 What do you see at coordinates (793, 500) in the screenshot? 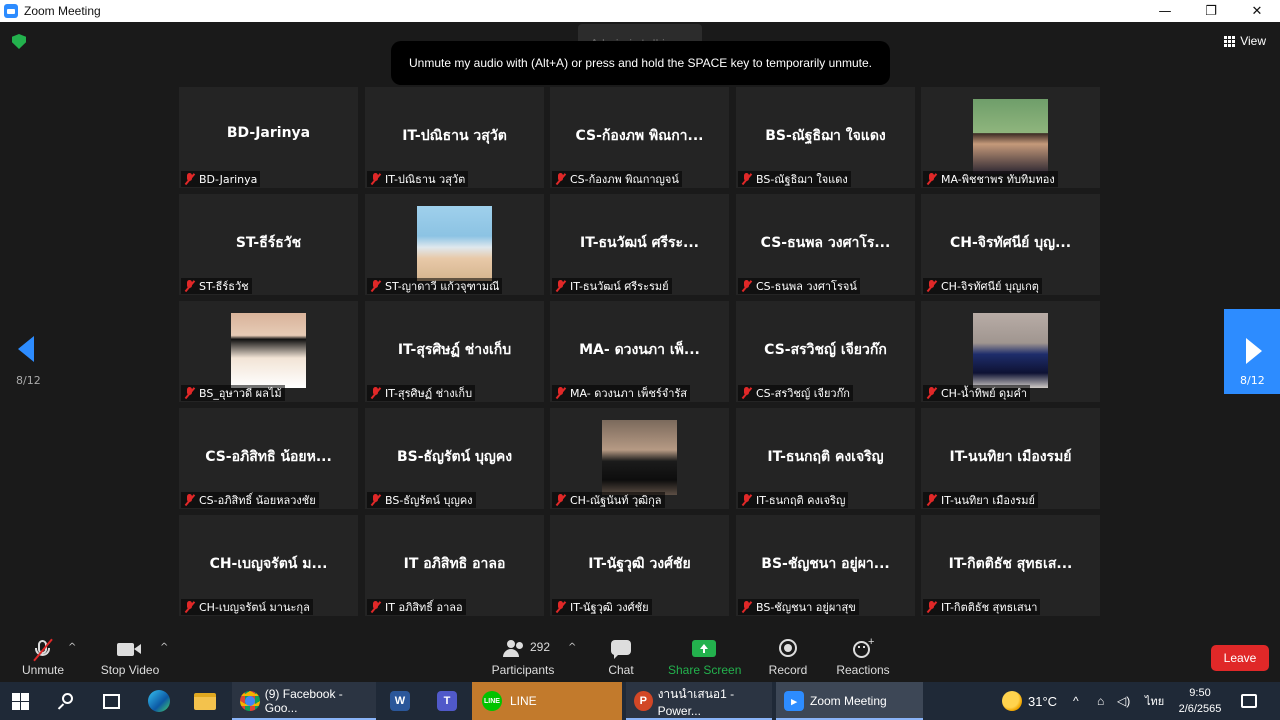
I see `participant-name-label: IT-ธนกฤติ คงเจริญ` at bounding box center [793, 500].